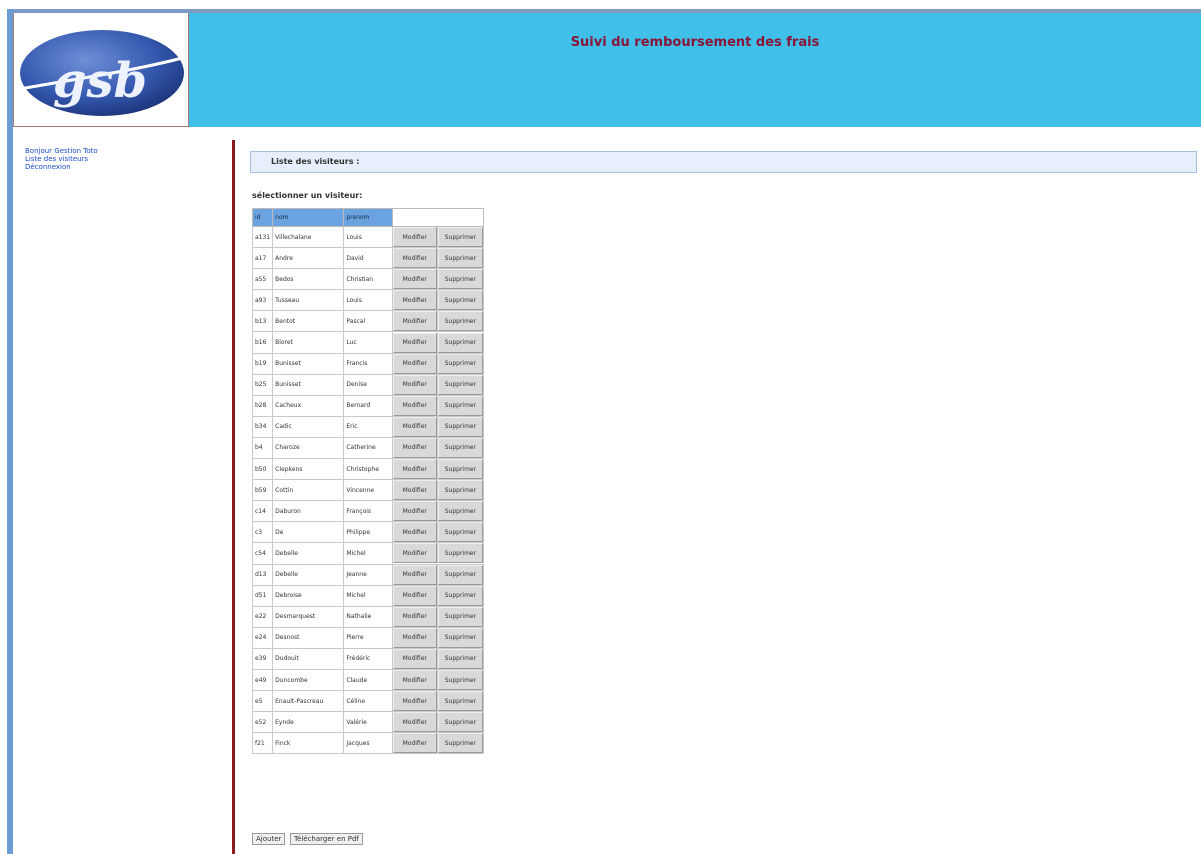 Image resolution: width=1201 pixels, height=854 pixels. Describe the element at coordinates (368, 511) in the screenshot. I see `cell-prenom: François` at that location.